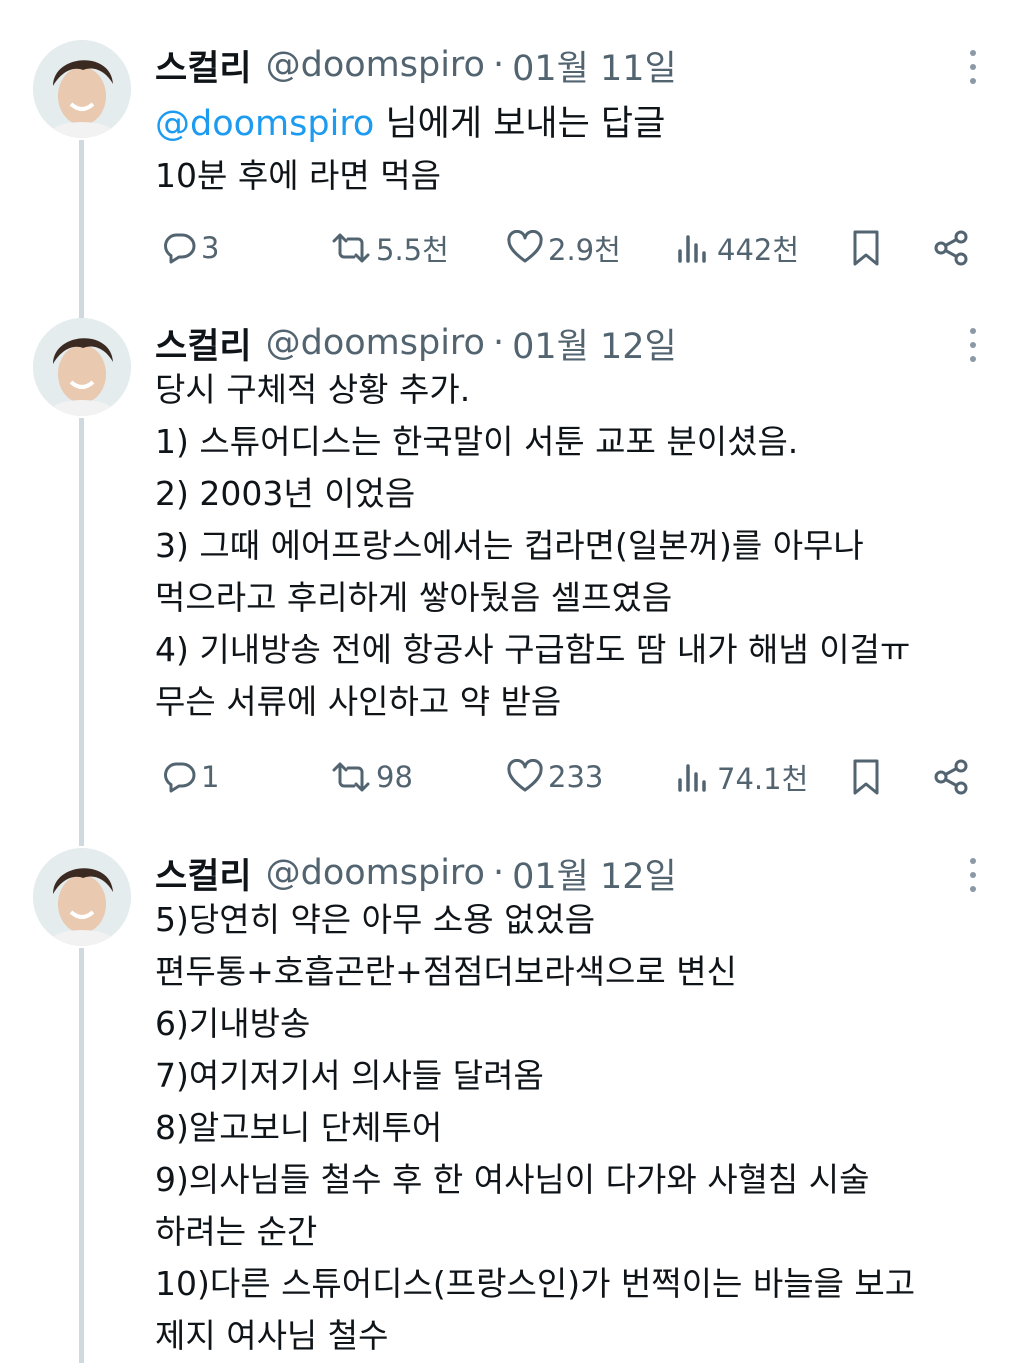 The image size is (1024, 1363). What do you see at coordinates (285, 493) in the screenshot?
I see `text-line: 2) 2003년 이었음` at bounding box center [285, 493].